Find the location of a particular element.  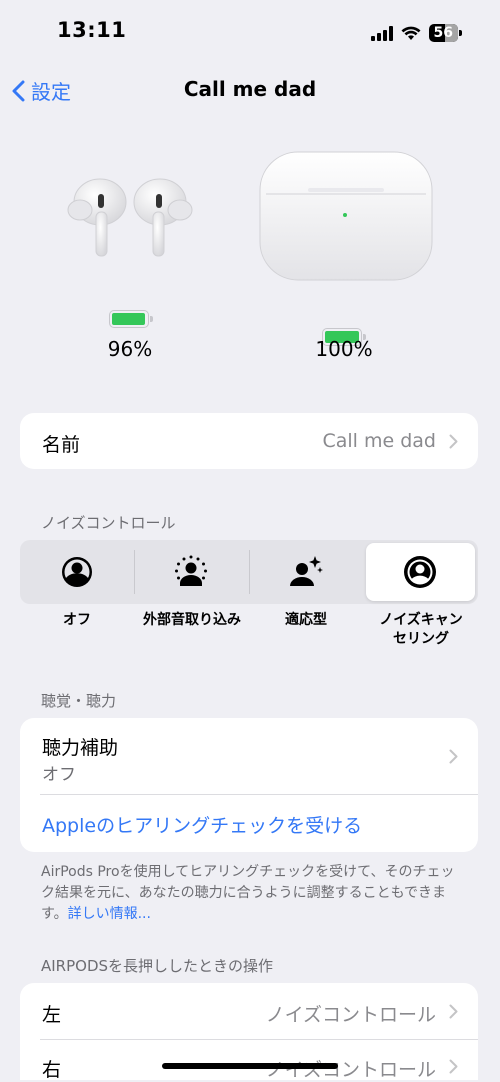

name-value: Call me dad is located at coordinates (379, 441).